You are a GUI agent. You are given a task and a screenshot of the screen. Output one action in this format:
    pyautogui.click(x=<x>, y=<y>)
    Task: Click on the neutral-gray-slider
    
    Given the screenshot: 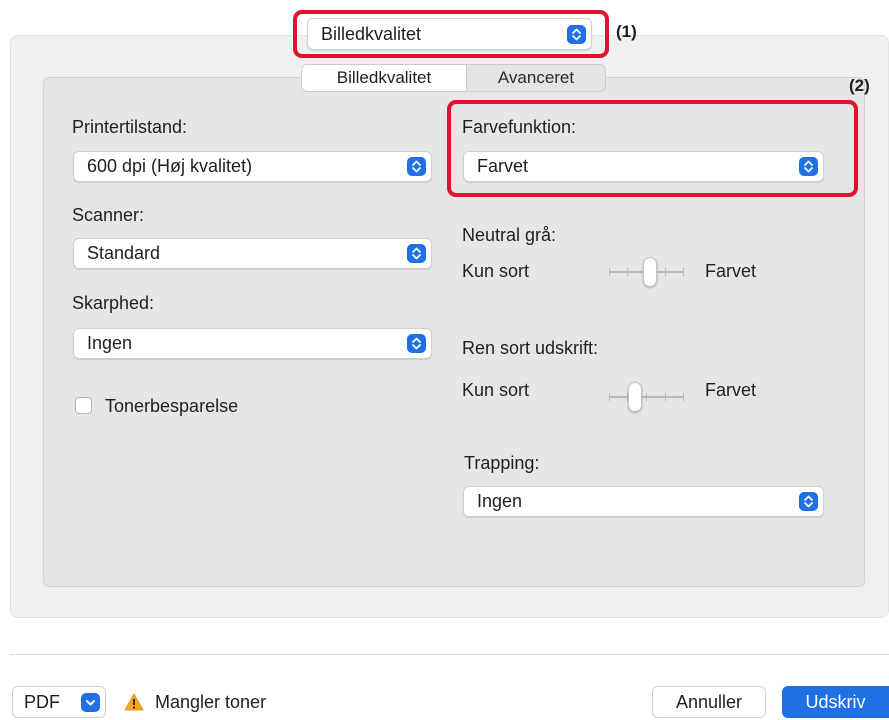 What is the action you would take?
    pyautogui.click(x=646, y=272)
    